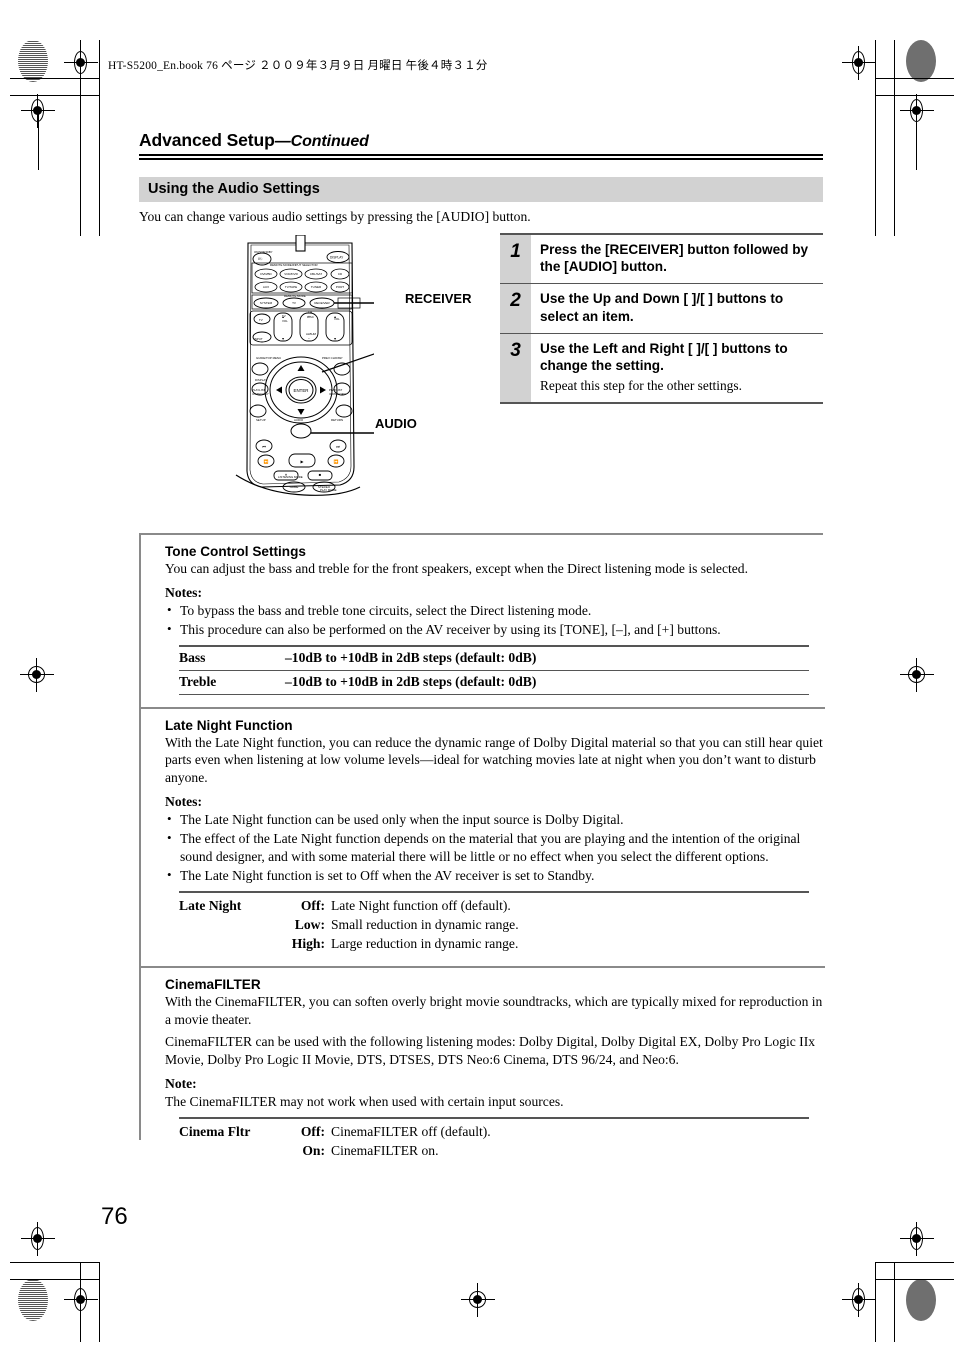 This screenshot has height=1351, width=954. Describe the element at coordinates (917, 675) in the screenshot. I see `registration-mark-mid-right` at that location.